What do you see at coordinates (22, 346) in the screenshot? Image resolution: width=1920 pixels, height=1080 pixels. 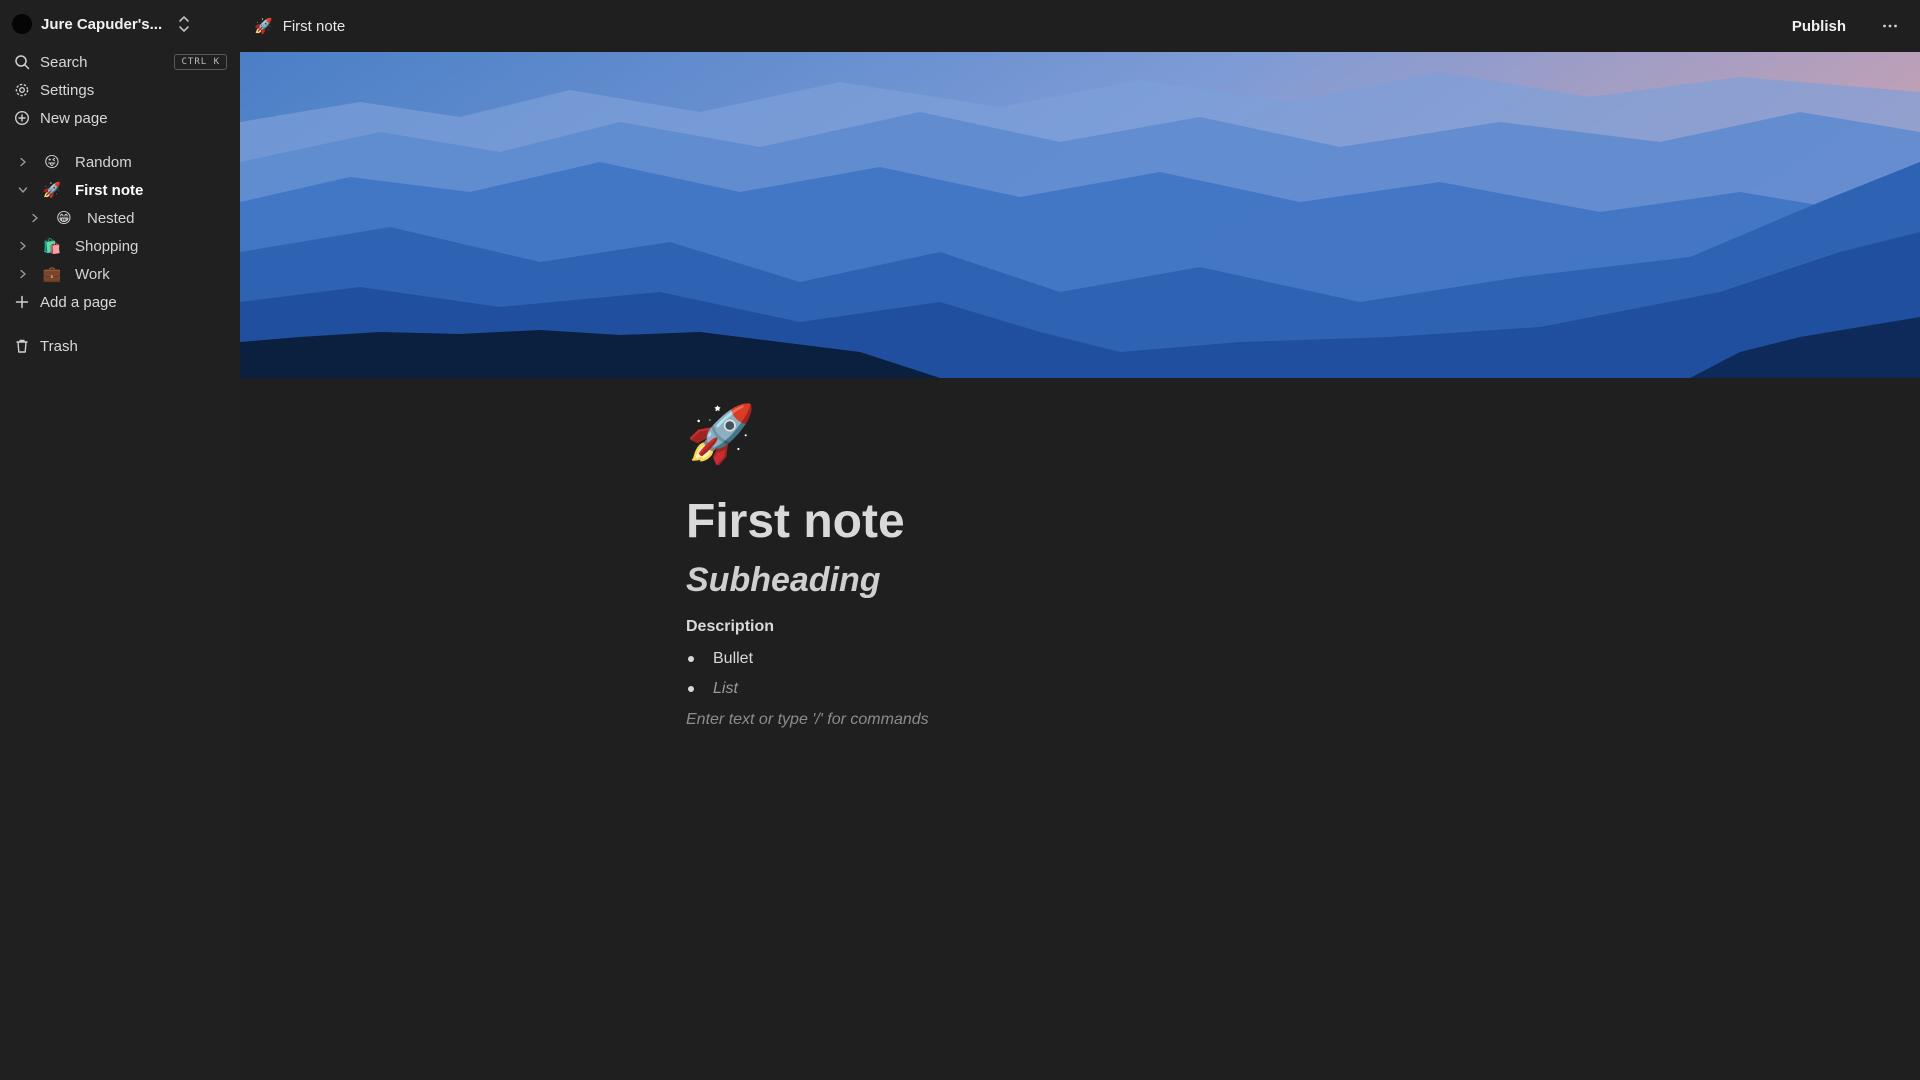 I see `trash-icon` at bounding box center [22, 346].